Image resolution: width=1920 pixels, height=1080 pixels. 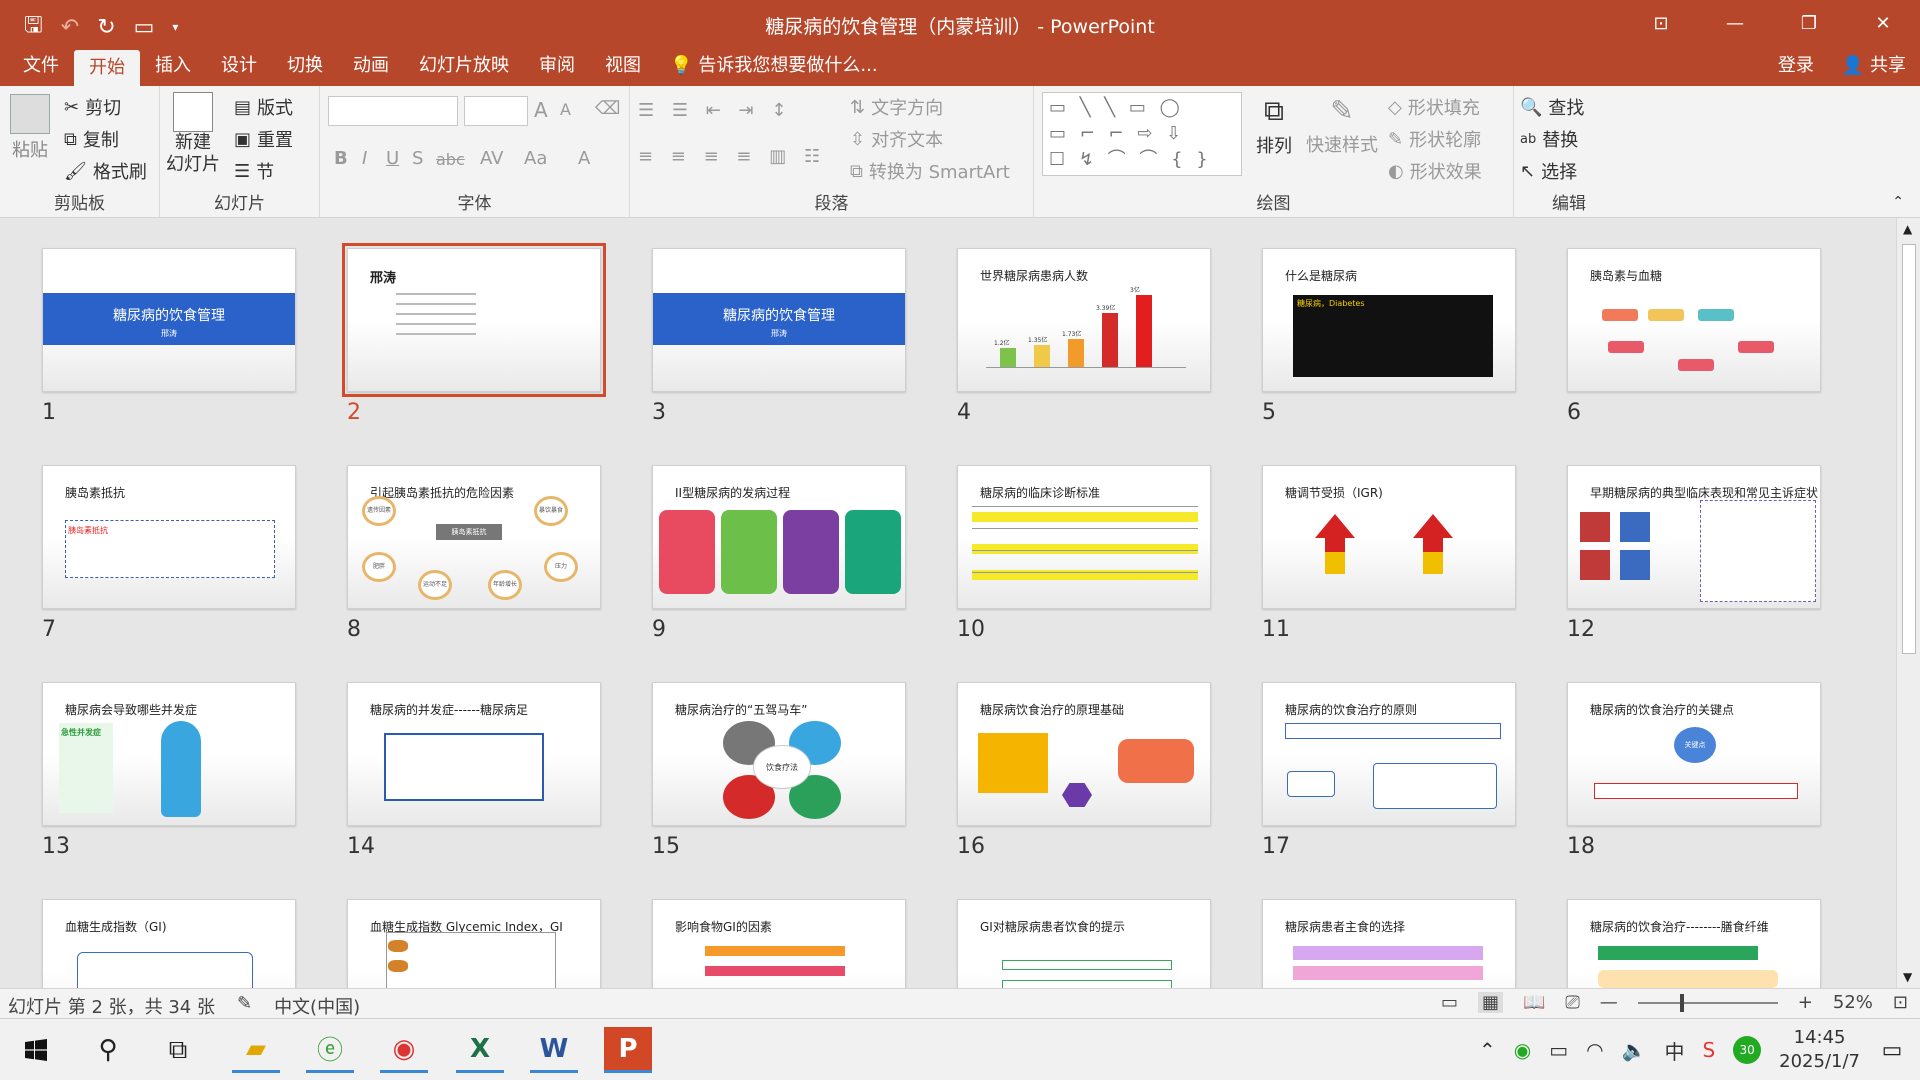 What do you see at coordinates (1084, 320) in the screenshot?
I see `slide-thumbnail: 世界糖尿病患病人数 1.2亿 1.35亿 1.73亿 3.39亿 3亿` at bounding box center [1084, 320].